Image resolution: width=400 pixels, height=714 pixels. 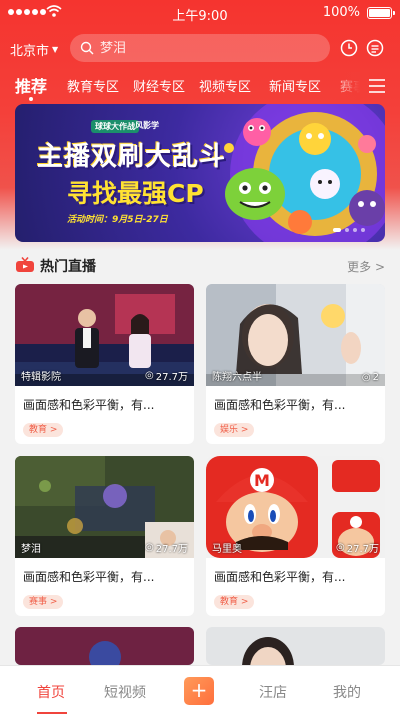 I want to click on active-tab-indicator, so click(x=31, y=99).